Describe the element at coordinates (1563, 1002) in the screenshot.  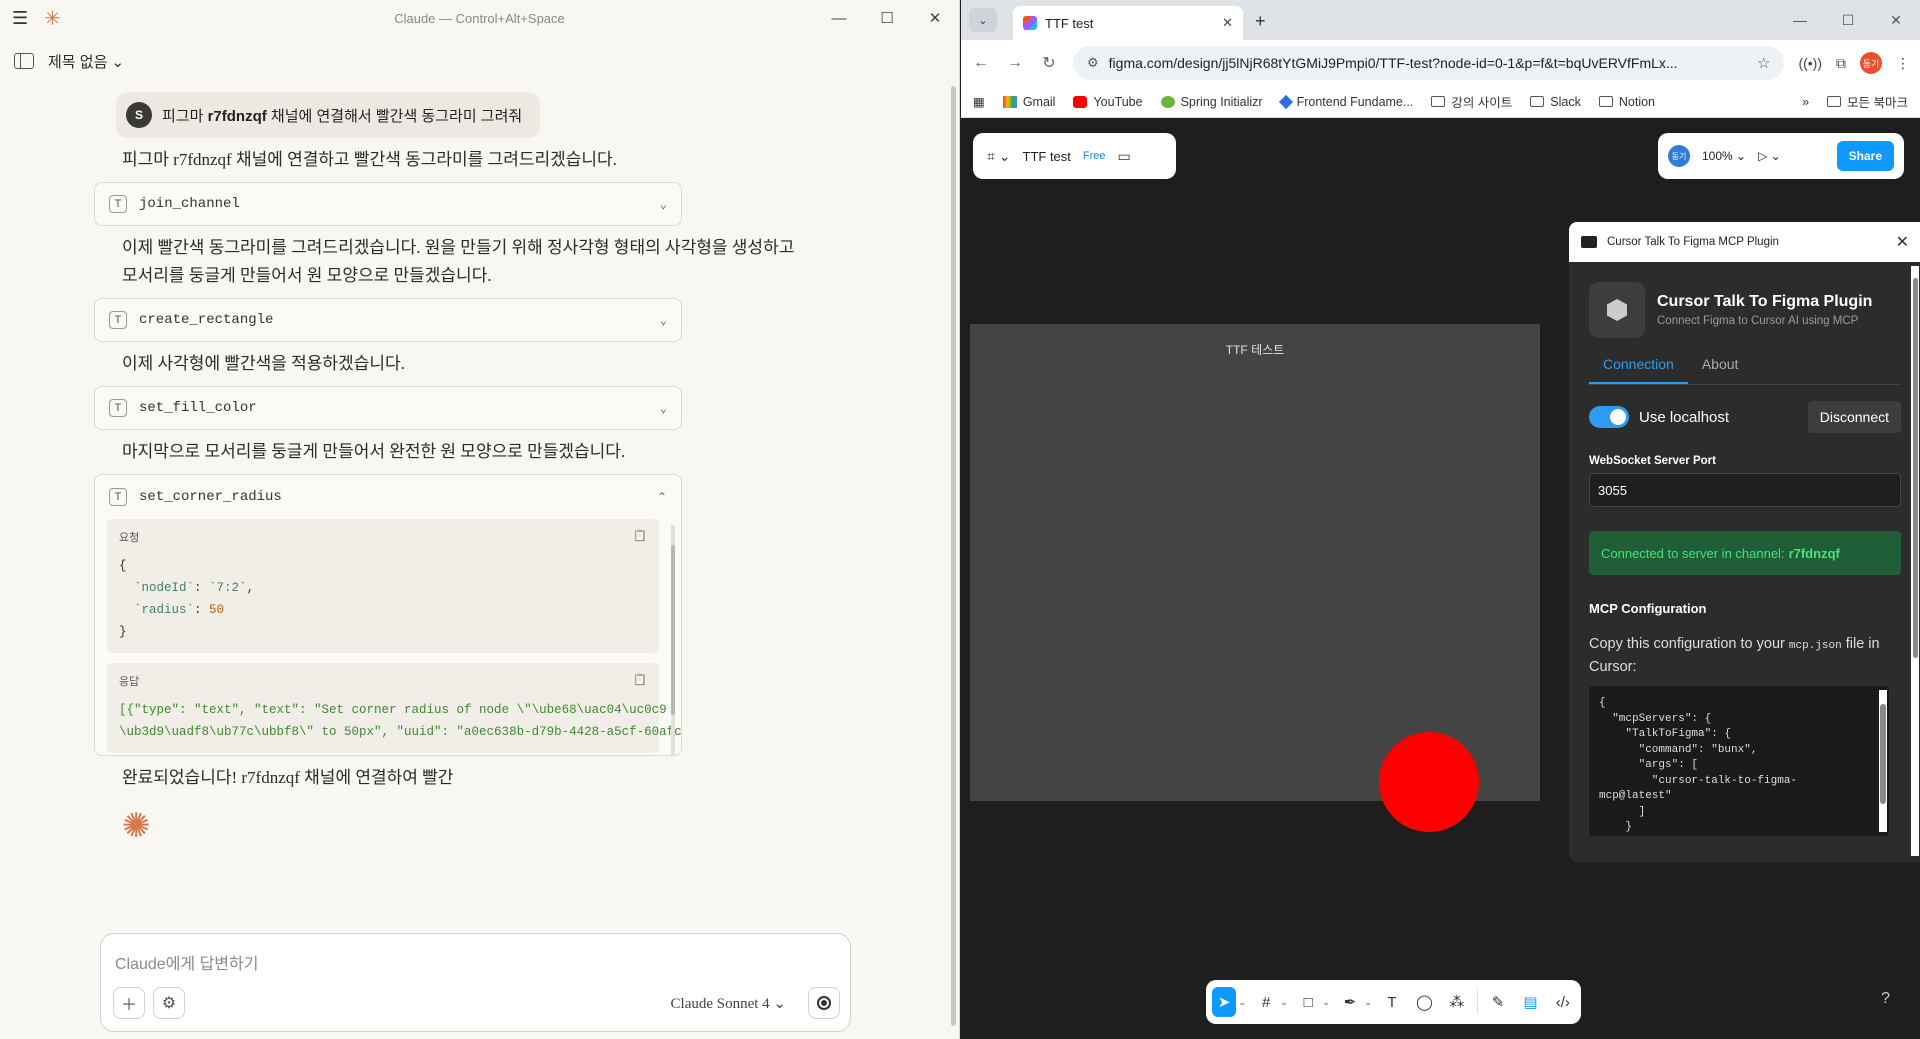
I see `dev-mode-icon: ‹/›` at that location.